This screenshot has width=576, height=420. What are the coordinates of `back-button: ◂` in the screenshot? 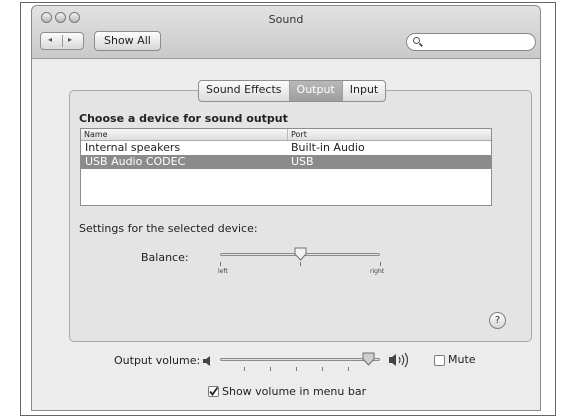 It's located at (50, 39).